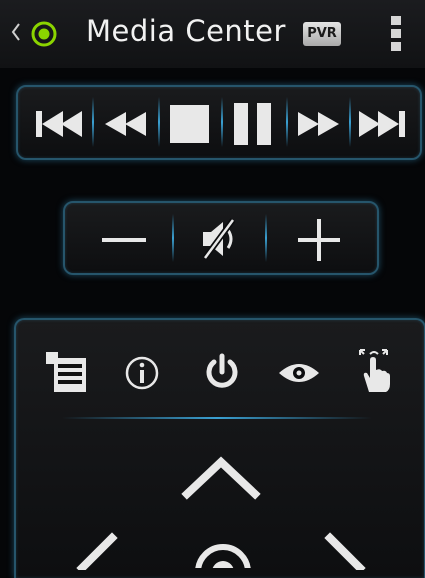 Image resolution: width=425 pixels, height=578 pixels. Describe the element at coordinates (60, 124) in the screenshot. I see `skip-previous-icon` at that location.